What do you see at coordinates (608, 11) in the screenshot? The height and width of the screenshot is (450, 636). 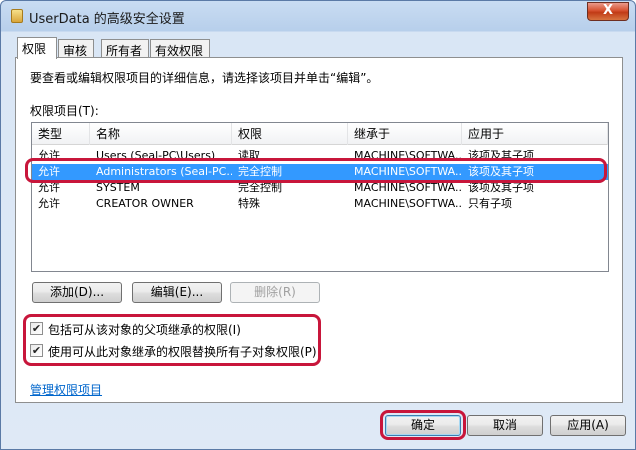 I see `close-button: X` at bounding box center [608, 11].